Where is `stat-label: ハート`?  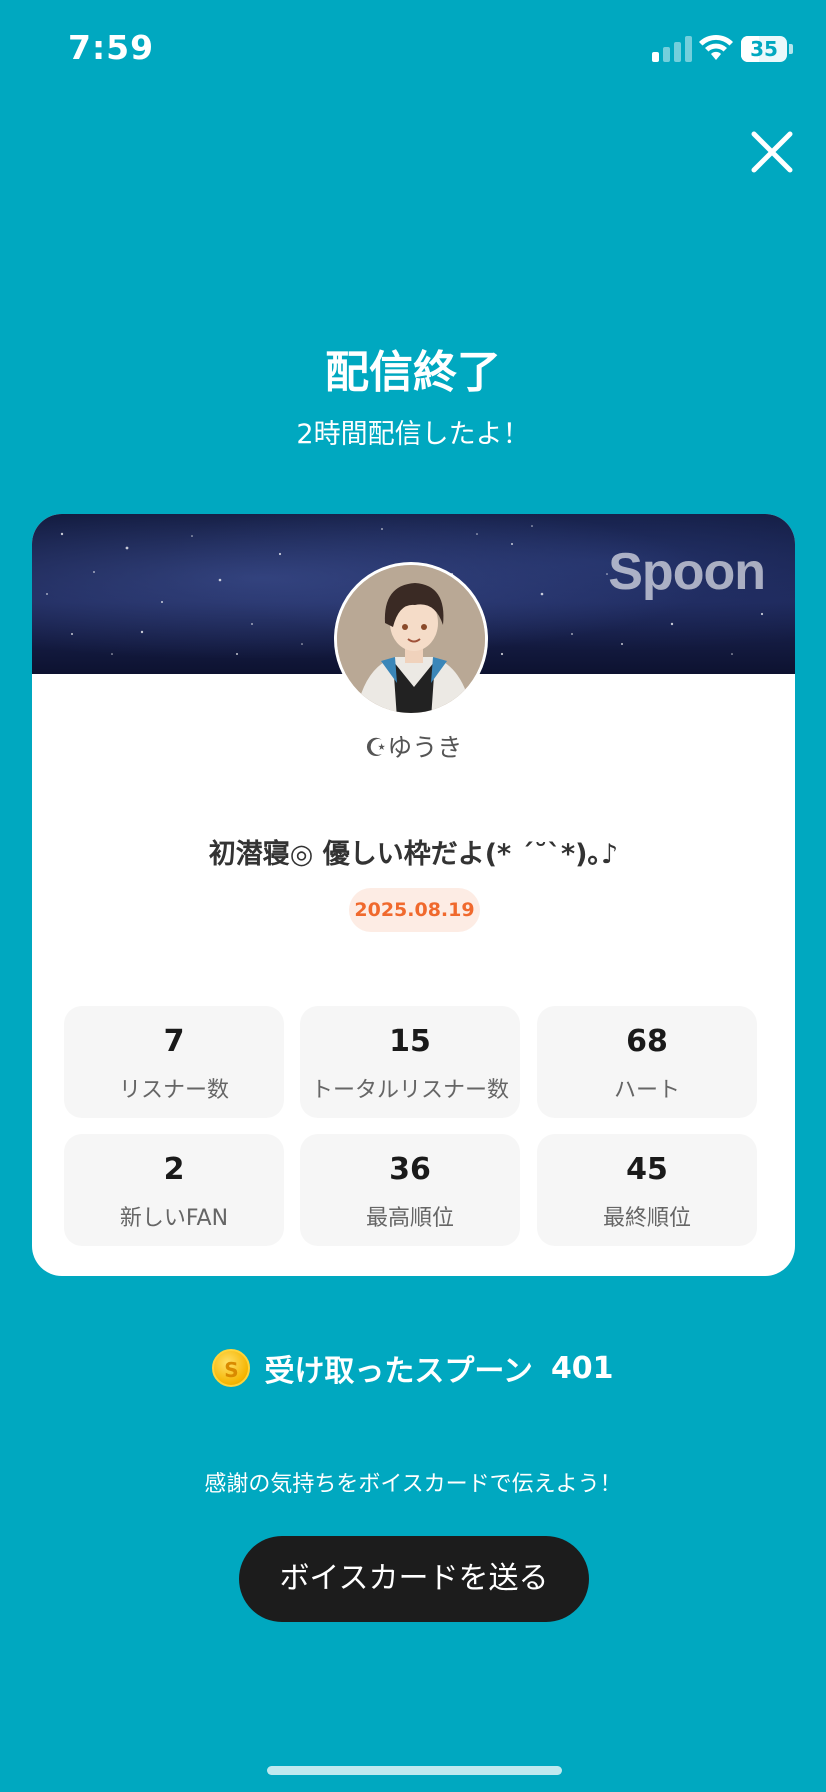 stat-label: ハート is located at coordinates (646, 1090).